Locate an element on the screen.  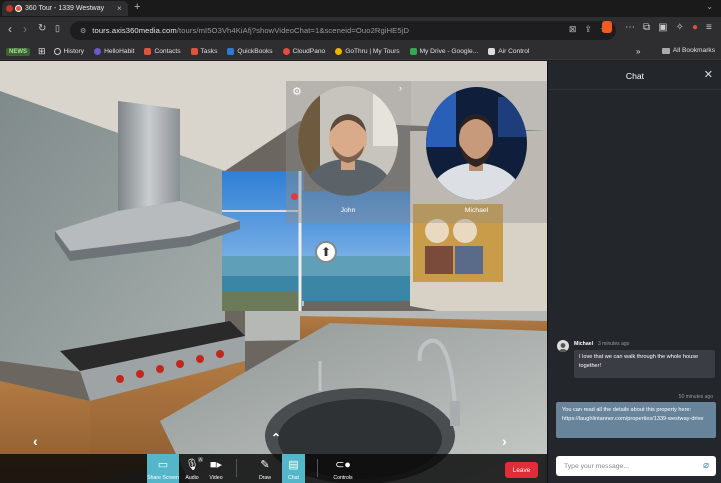
bookmark-contacts: Contacts is located at coordinates (162, 51).